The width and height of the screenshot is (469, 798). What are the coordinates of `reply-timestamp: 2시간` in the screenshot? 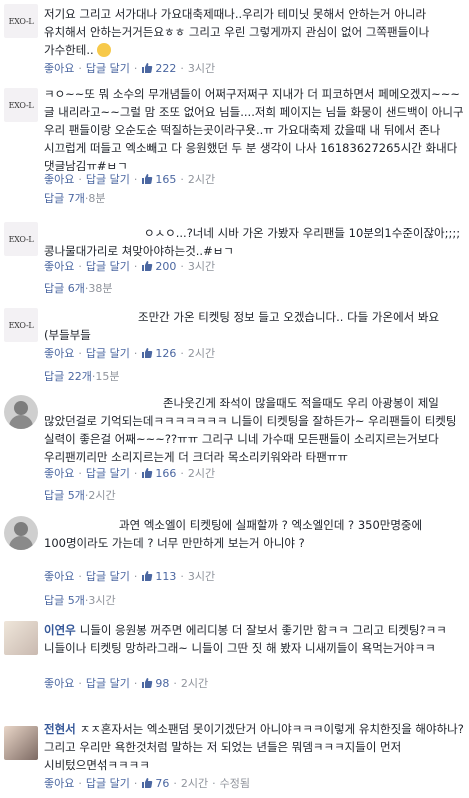 It's located at (102, 495).